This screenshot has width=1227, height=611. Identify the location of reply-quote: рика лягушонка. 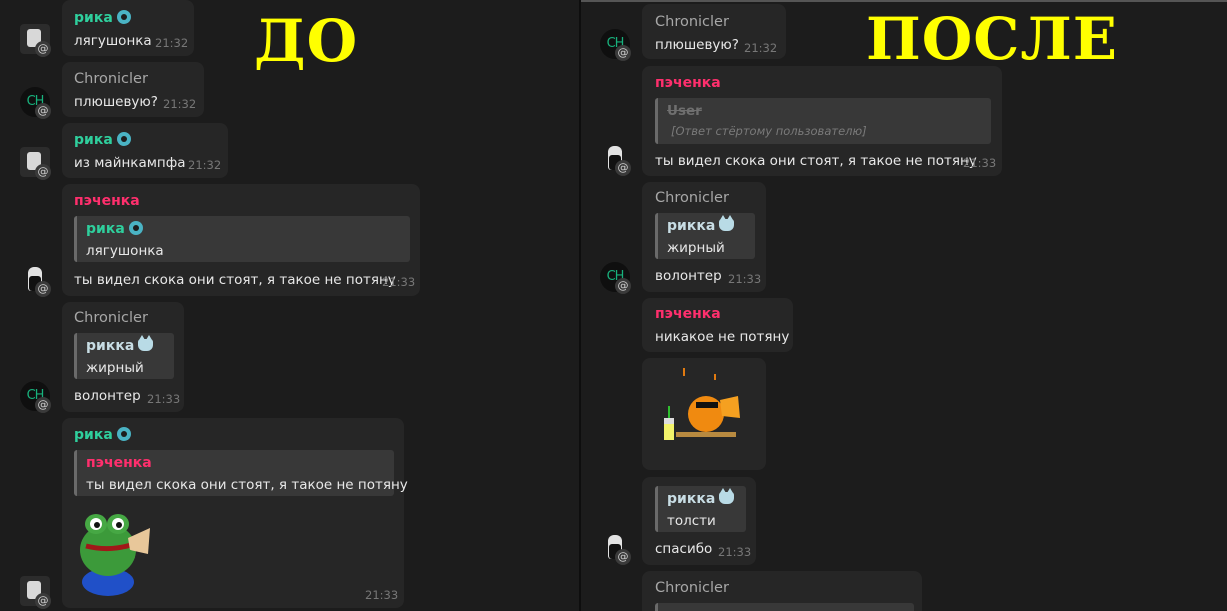
(242, 239).